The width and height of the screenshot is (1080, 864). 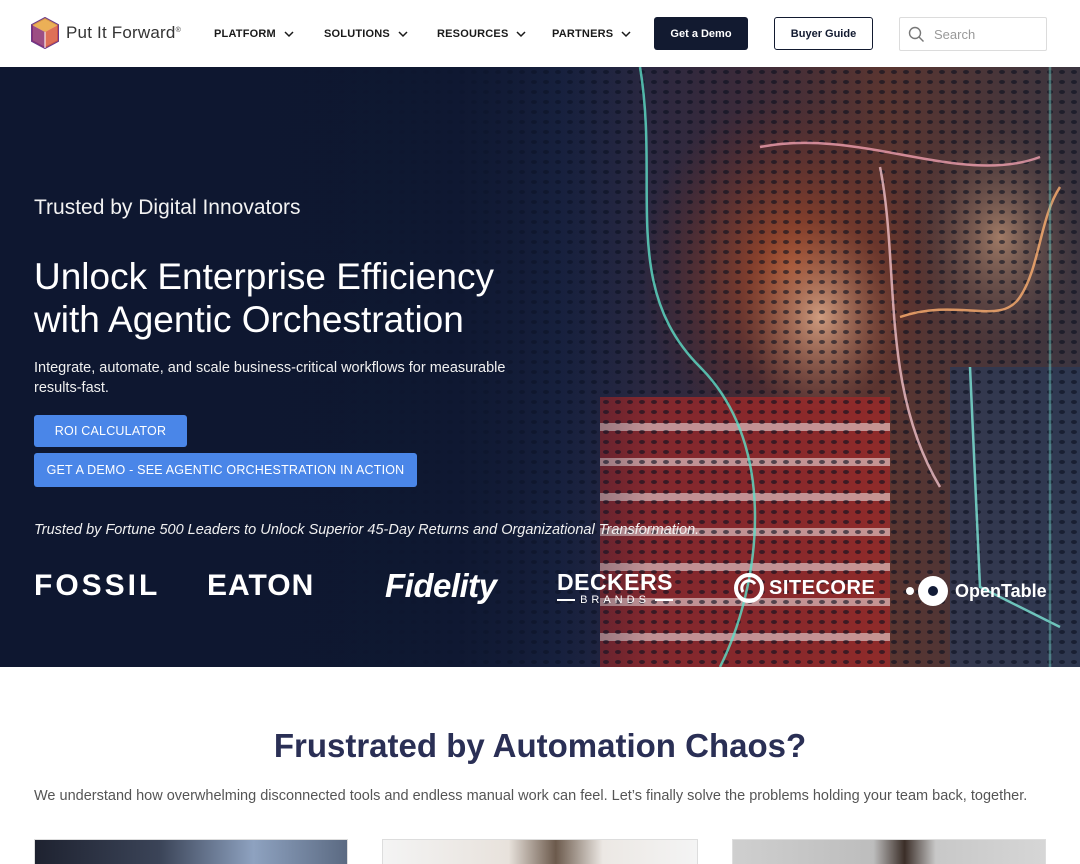 I want to click on brand-logo: Put It Forward ®, so click(x=105, y=33).